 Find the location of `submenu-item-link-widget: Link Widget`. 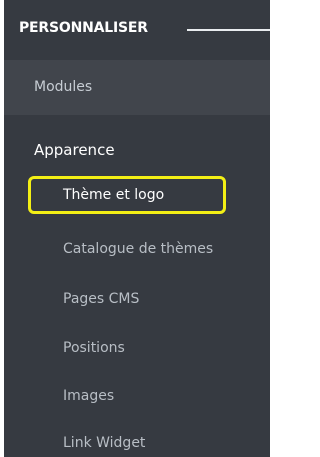

submenu-item-link-widget: Link Widget is located at coordinates (137, 440).